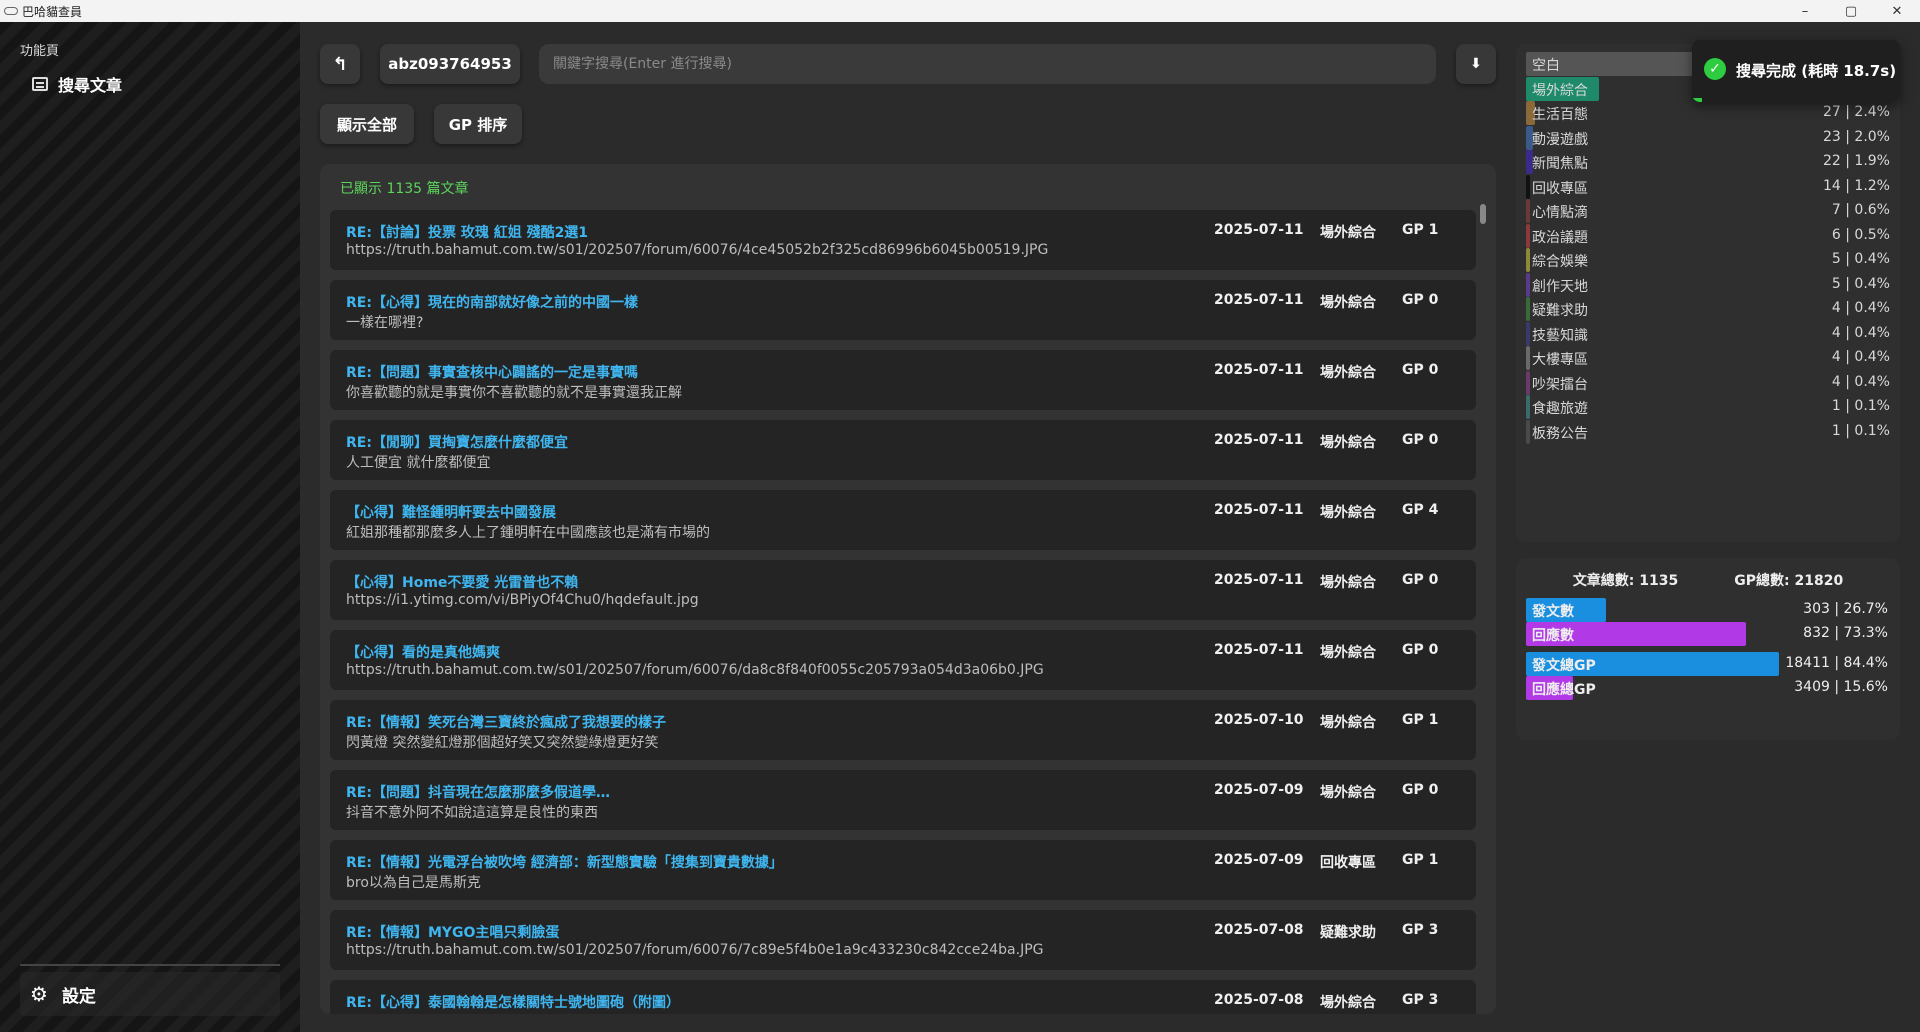 This screenshot has height=1032, width=1920. What do you see at coordinates (1560, 115) in the screenshot?
I see `board-stat-label: 生活百態` at bounding box center [1560, 115].